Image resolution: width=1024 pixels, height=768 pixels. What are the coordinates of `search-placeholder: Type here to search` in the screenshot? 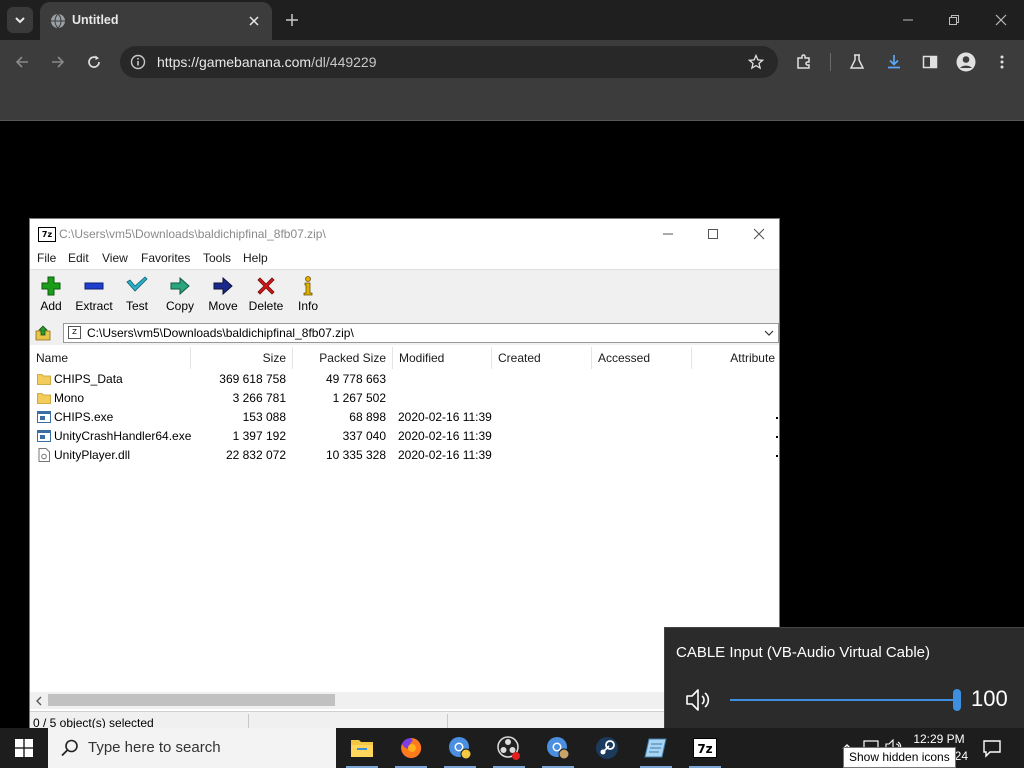 It's located at (154, 747).